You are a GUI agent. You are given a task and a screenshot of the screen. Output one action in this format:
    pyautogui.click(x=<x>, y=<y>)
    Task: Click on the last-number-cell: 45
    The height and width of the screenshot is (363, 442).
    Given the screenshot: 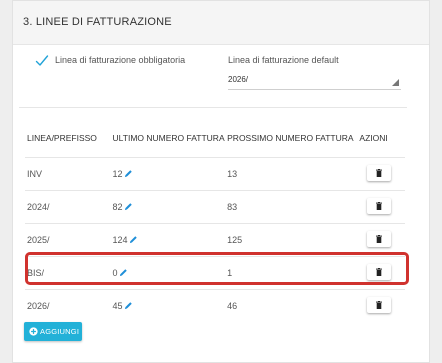 What is the action you would take?
    pyautogui.click(x=168, y=306)
    